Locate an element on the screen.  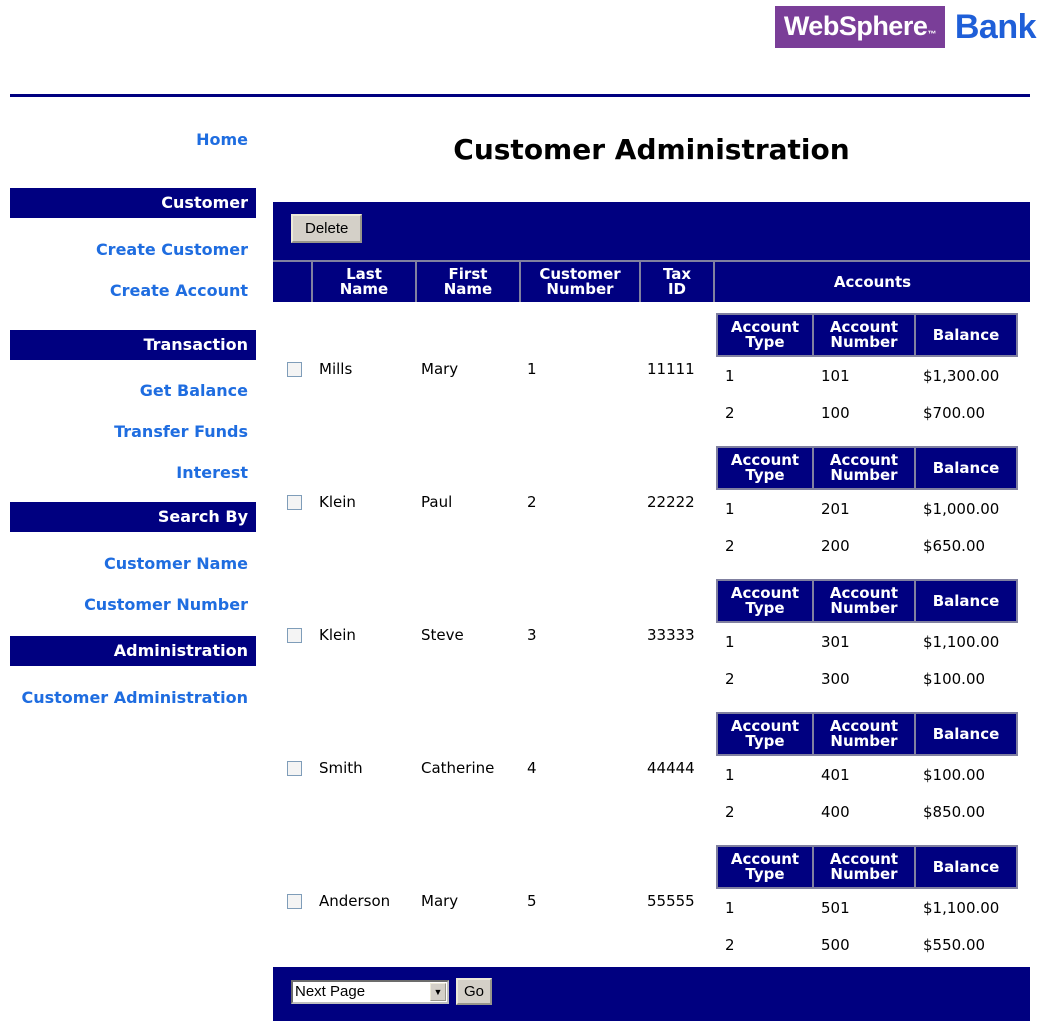
account-row: 1 501 $1,100.00 is located at coordinates (867, 907).